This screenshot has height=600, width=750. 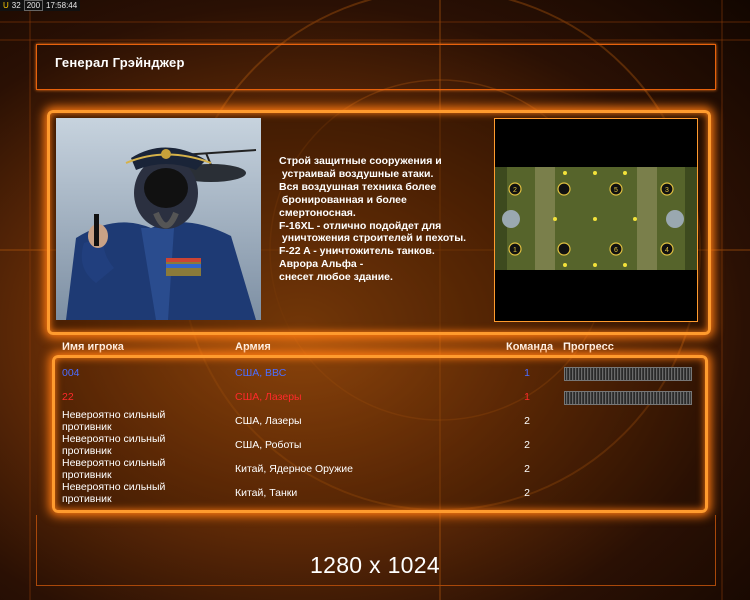 I want to click on map-preview: 2 5 3 1 6 4, so click(x=596, y=220).